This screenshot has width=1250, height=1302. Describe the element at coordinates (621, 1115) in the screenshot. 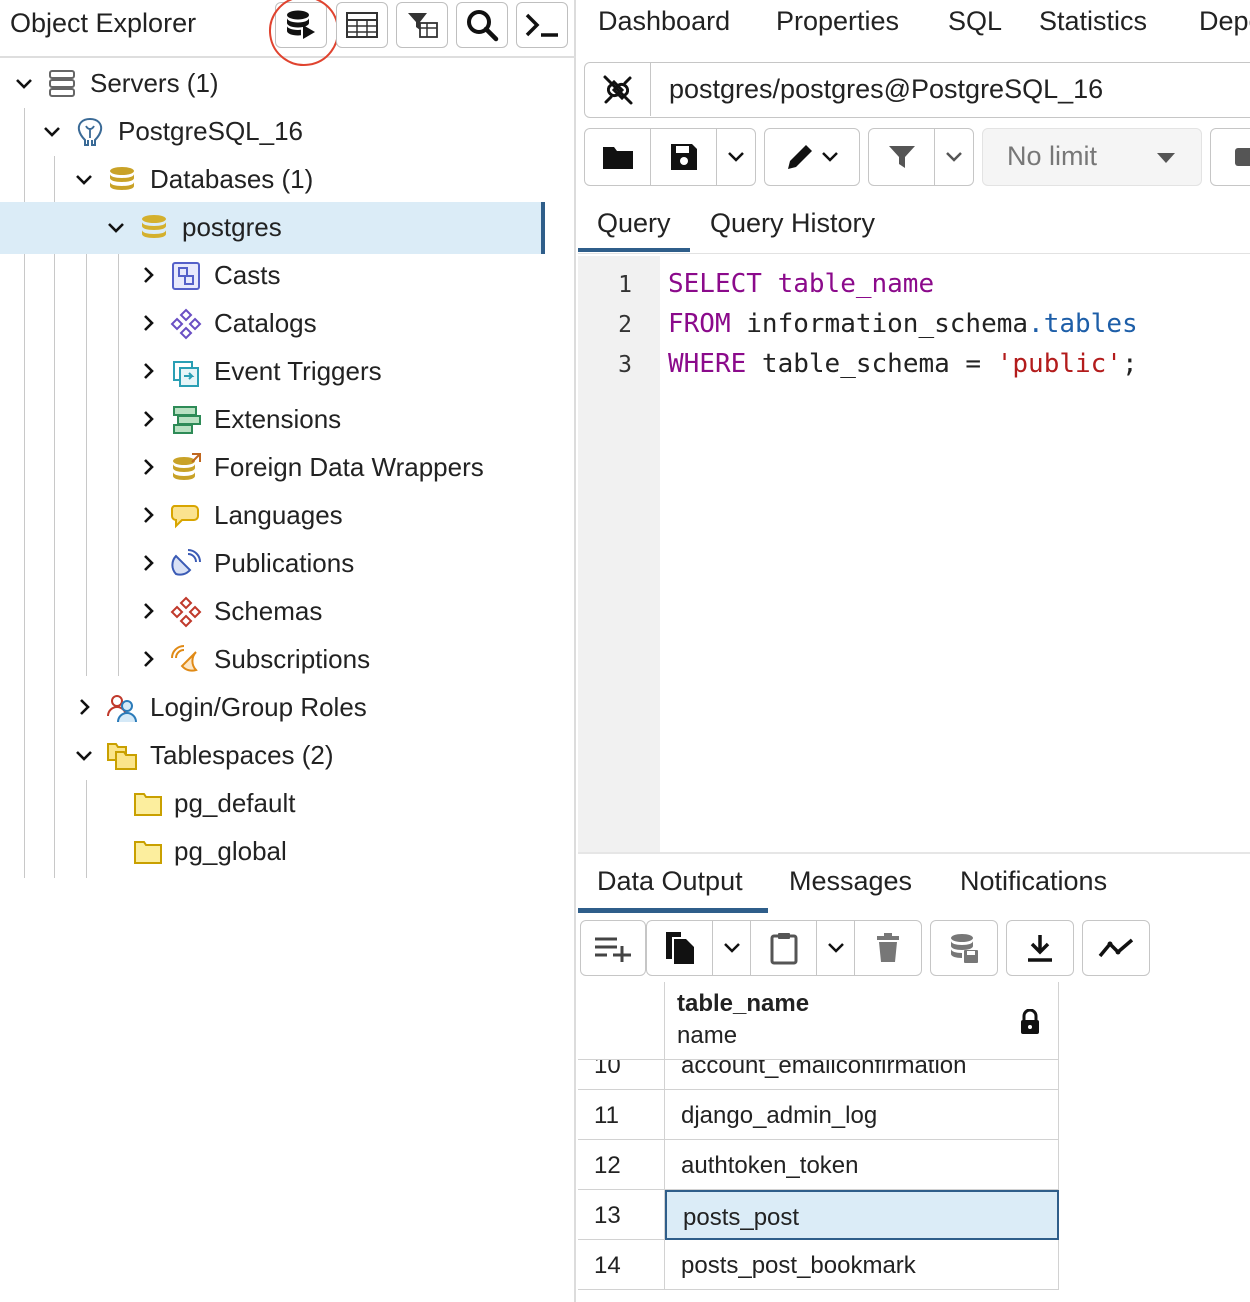

I see `row-number: 11` at that location.